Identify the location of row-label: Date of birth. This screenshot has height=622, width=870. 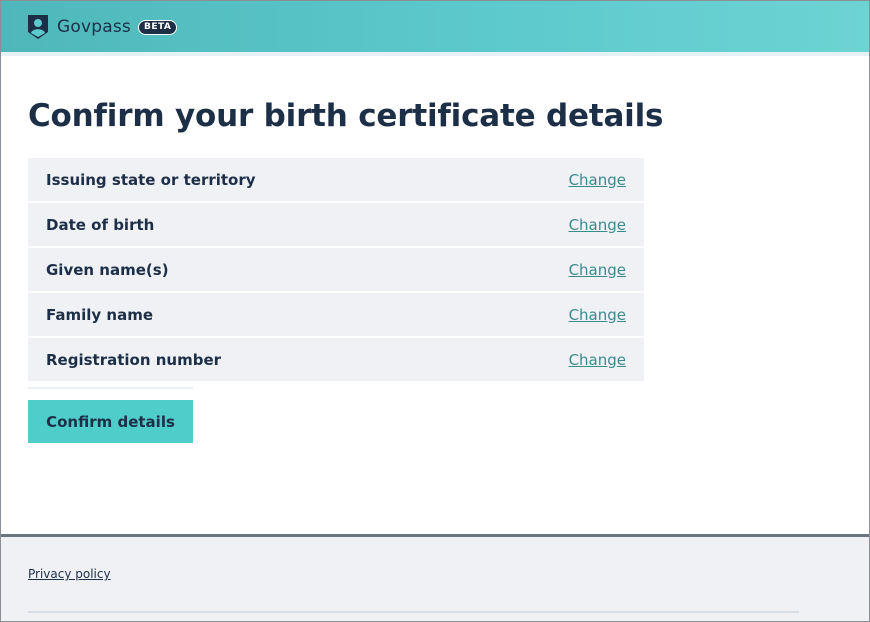
(100, 224).